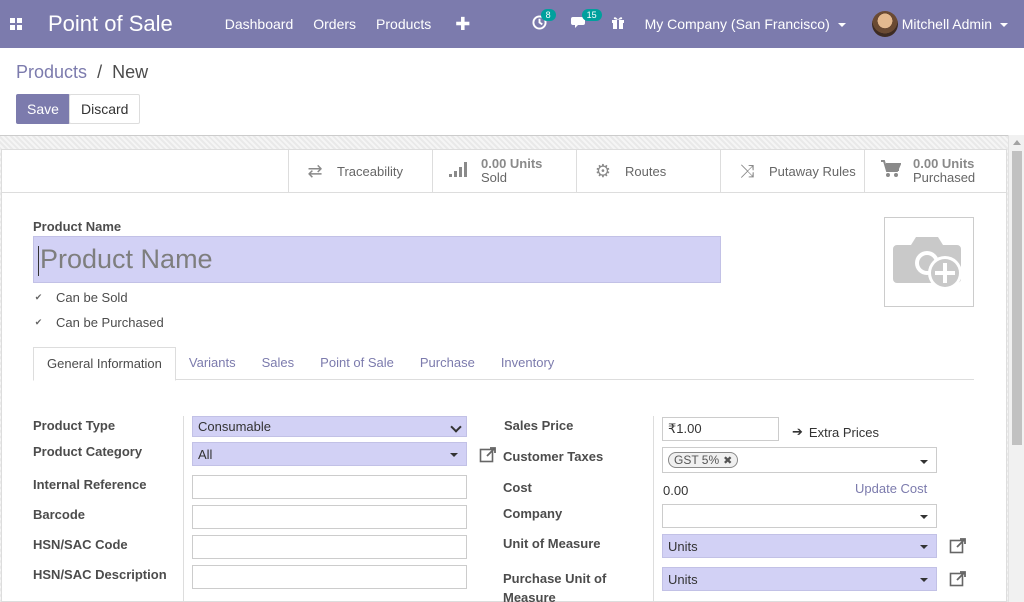  What do you see at coordinates (685, 428) in the screenshot?
I see `sales-price-value: ₹1.00` at bounding box center [685, 428].